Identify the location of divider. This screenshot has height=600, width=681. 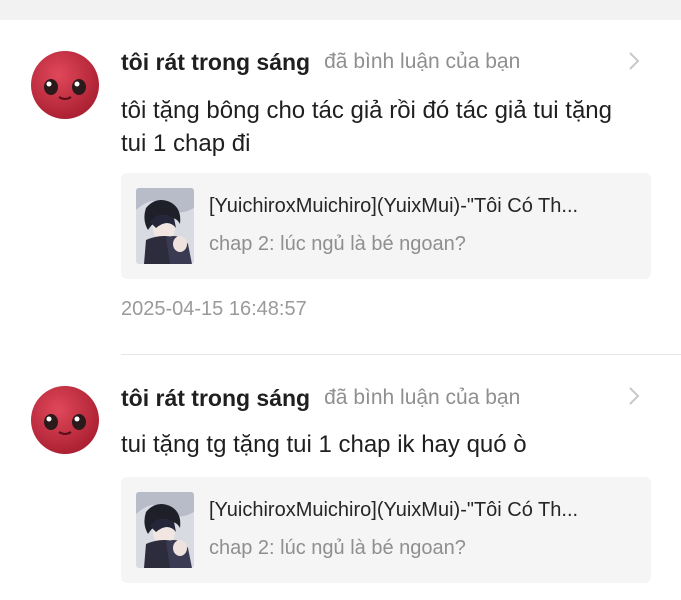
(401, 354).